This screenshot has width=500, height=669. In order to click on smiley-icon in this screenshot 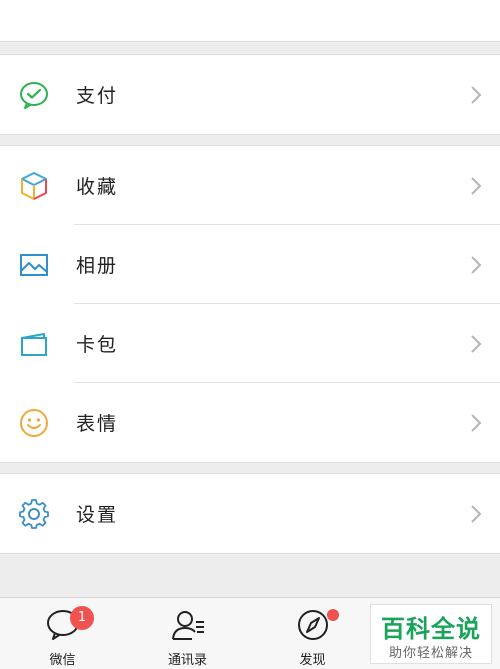, I will do `click(34, 422)`.